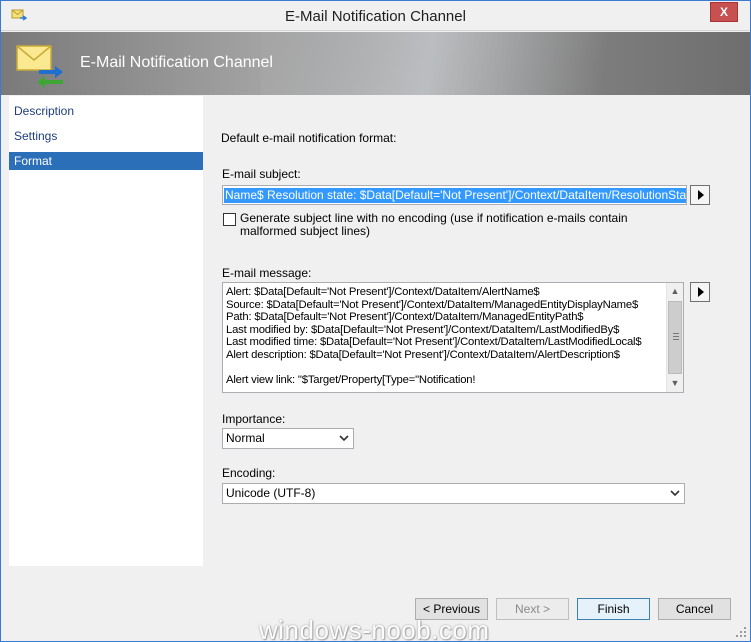 This screenshot has width=751, height=642. Describe the element at coordinates (724, 12) in the screenshot. I see `close-button: X` at that location.